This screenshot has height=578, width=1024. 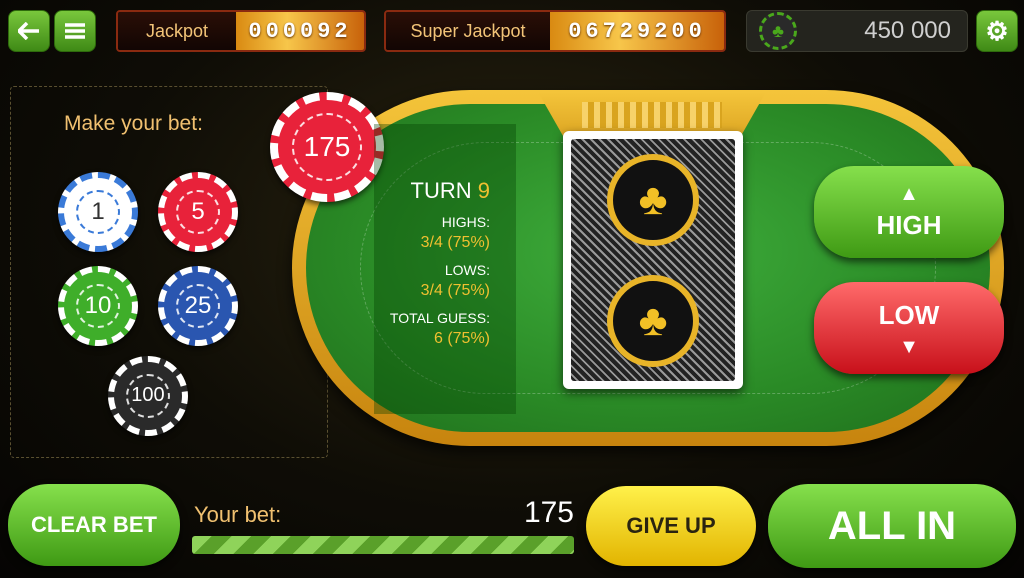 I want to click on jackpot-value: 000092, so click(x=300, y=31).